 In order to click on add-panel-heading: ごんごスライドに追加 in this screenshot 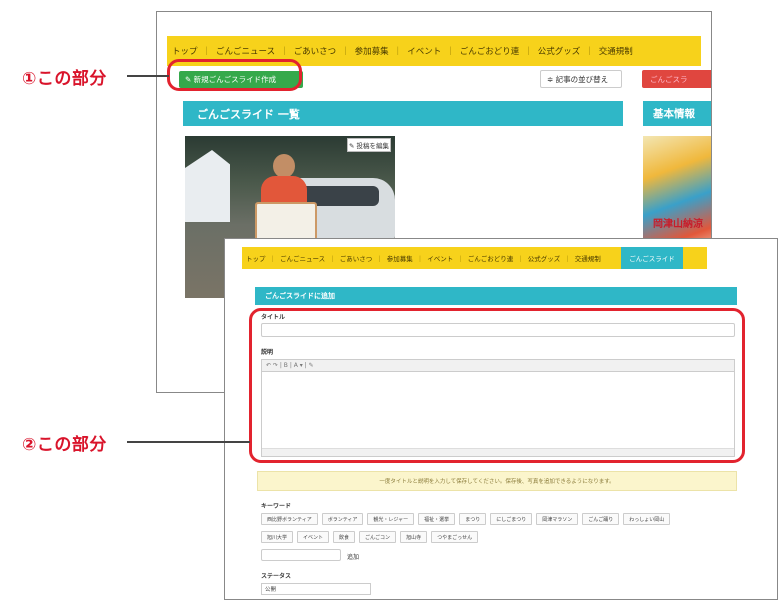, I will do `click(496, 296)`.